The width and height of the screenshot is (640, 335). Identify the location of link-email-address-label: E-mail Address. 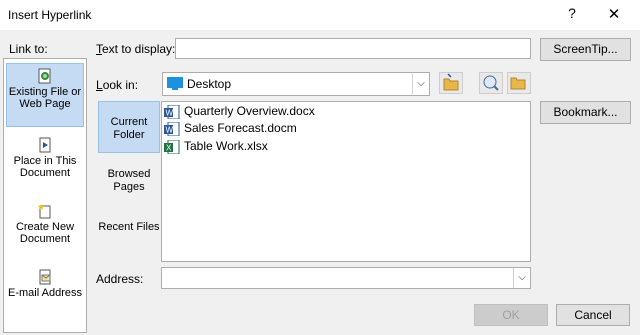
(45, 293).